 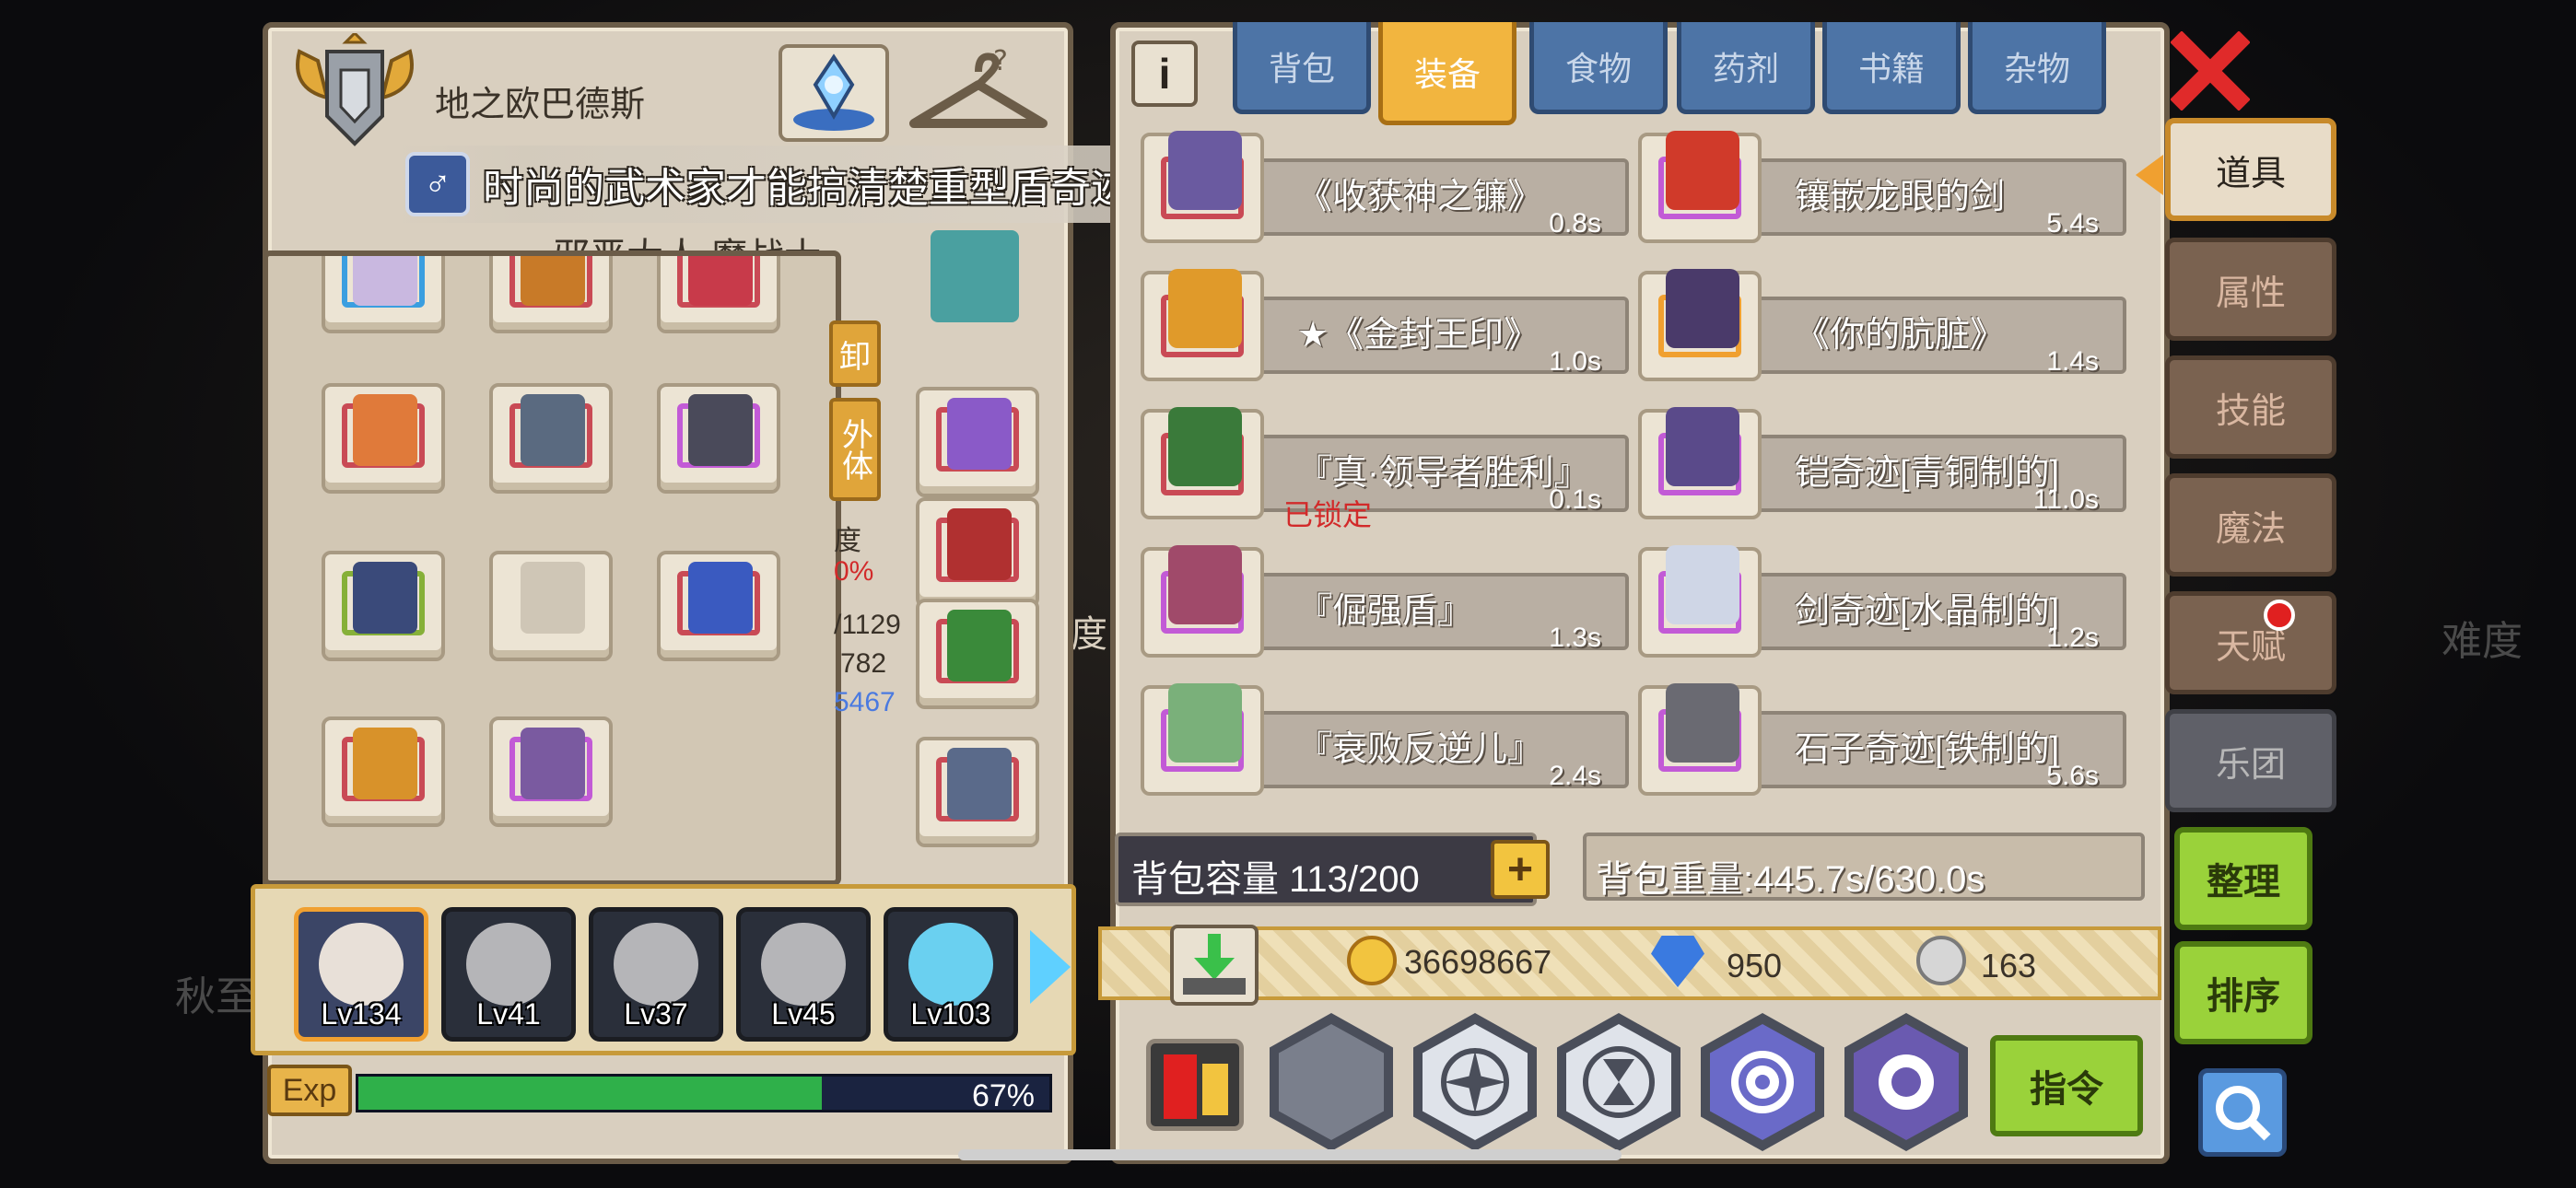 I want to click on party-member: Lv37, so click(x=656, y=974).